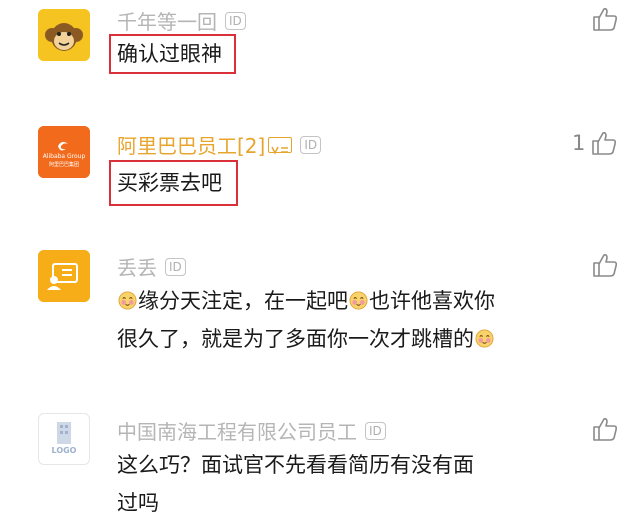  What do you see at coordinates (251, 430) in the screenshot?
I see `comment-username: 中国南海工程有限公司员工 ID` at bounding box center [251, 430].